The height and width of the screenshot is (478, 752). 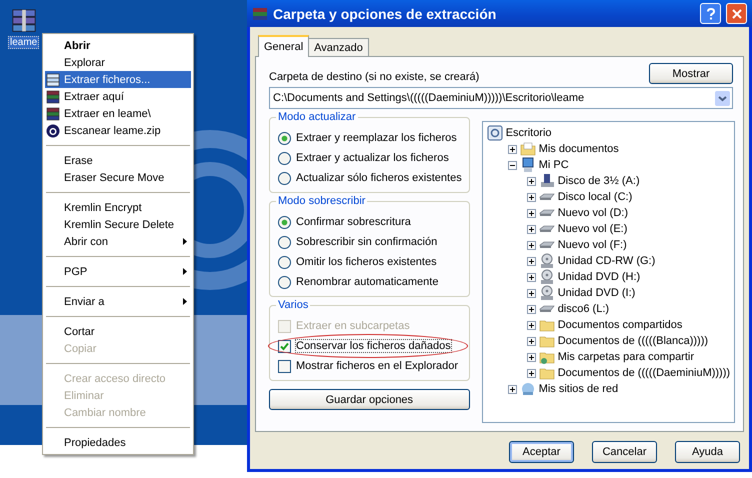 What do you see at coordinates (118, 113) in the screenshot?
I see `menu-item: Extraer en leame\` at bounding box center [118, 113].